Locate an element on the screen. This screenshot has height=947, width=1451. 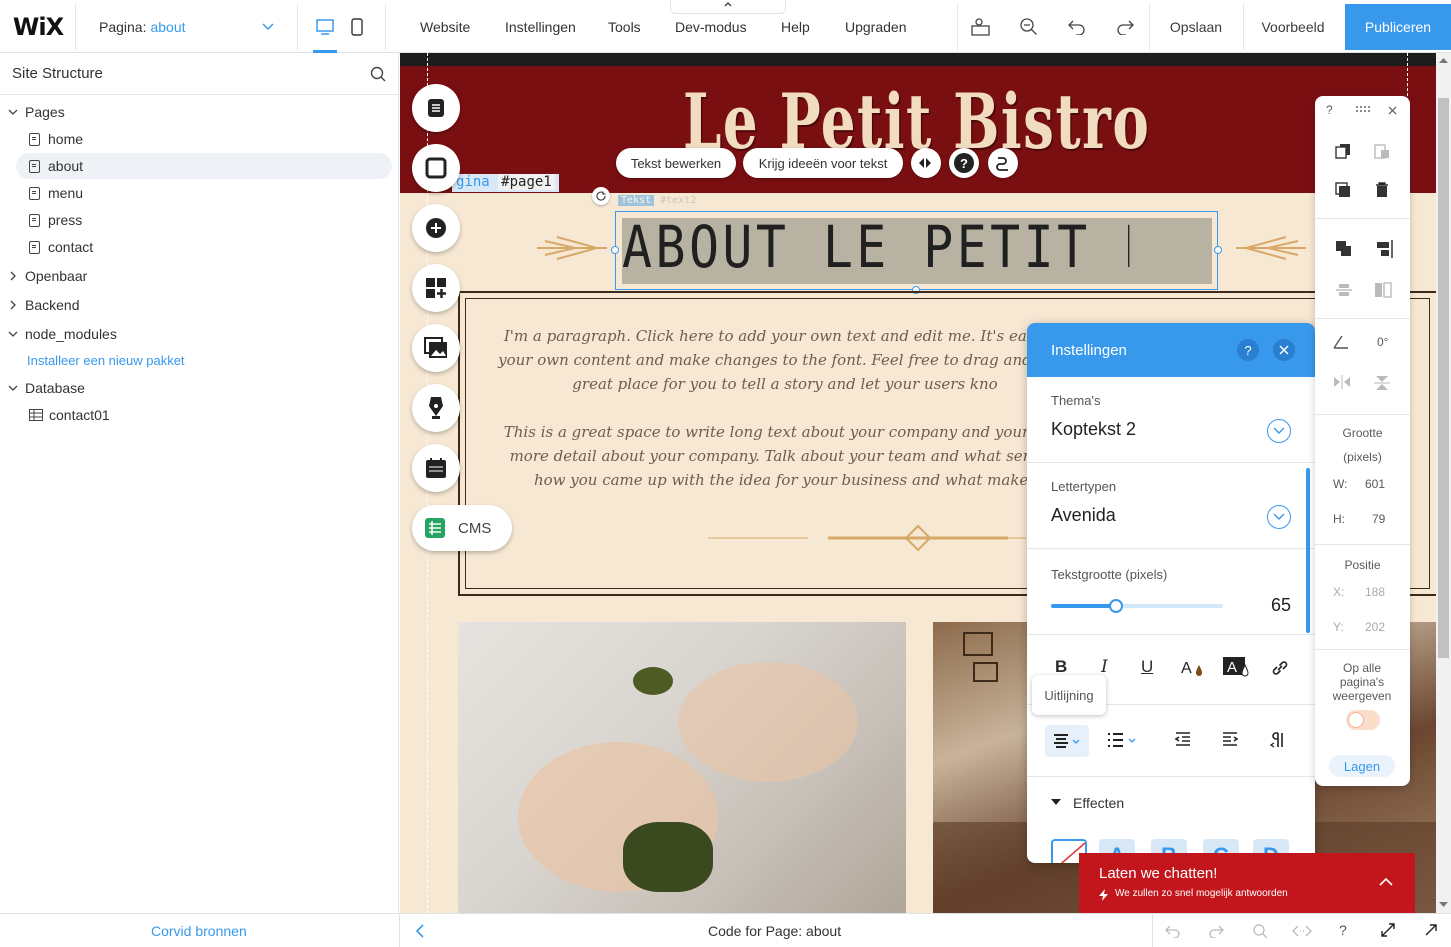
menu-upgrade: Upgraden is located at coordinates (876, 26).